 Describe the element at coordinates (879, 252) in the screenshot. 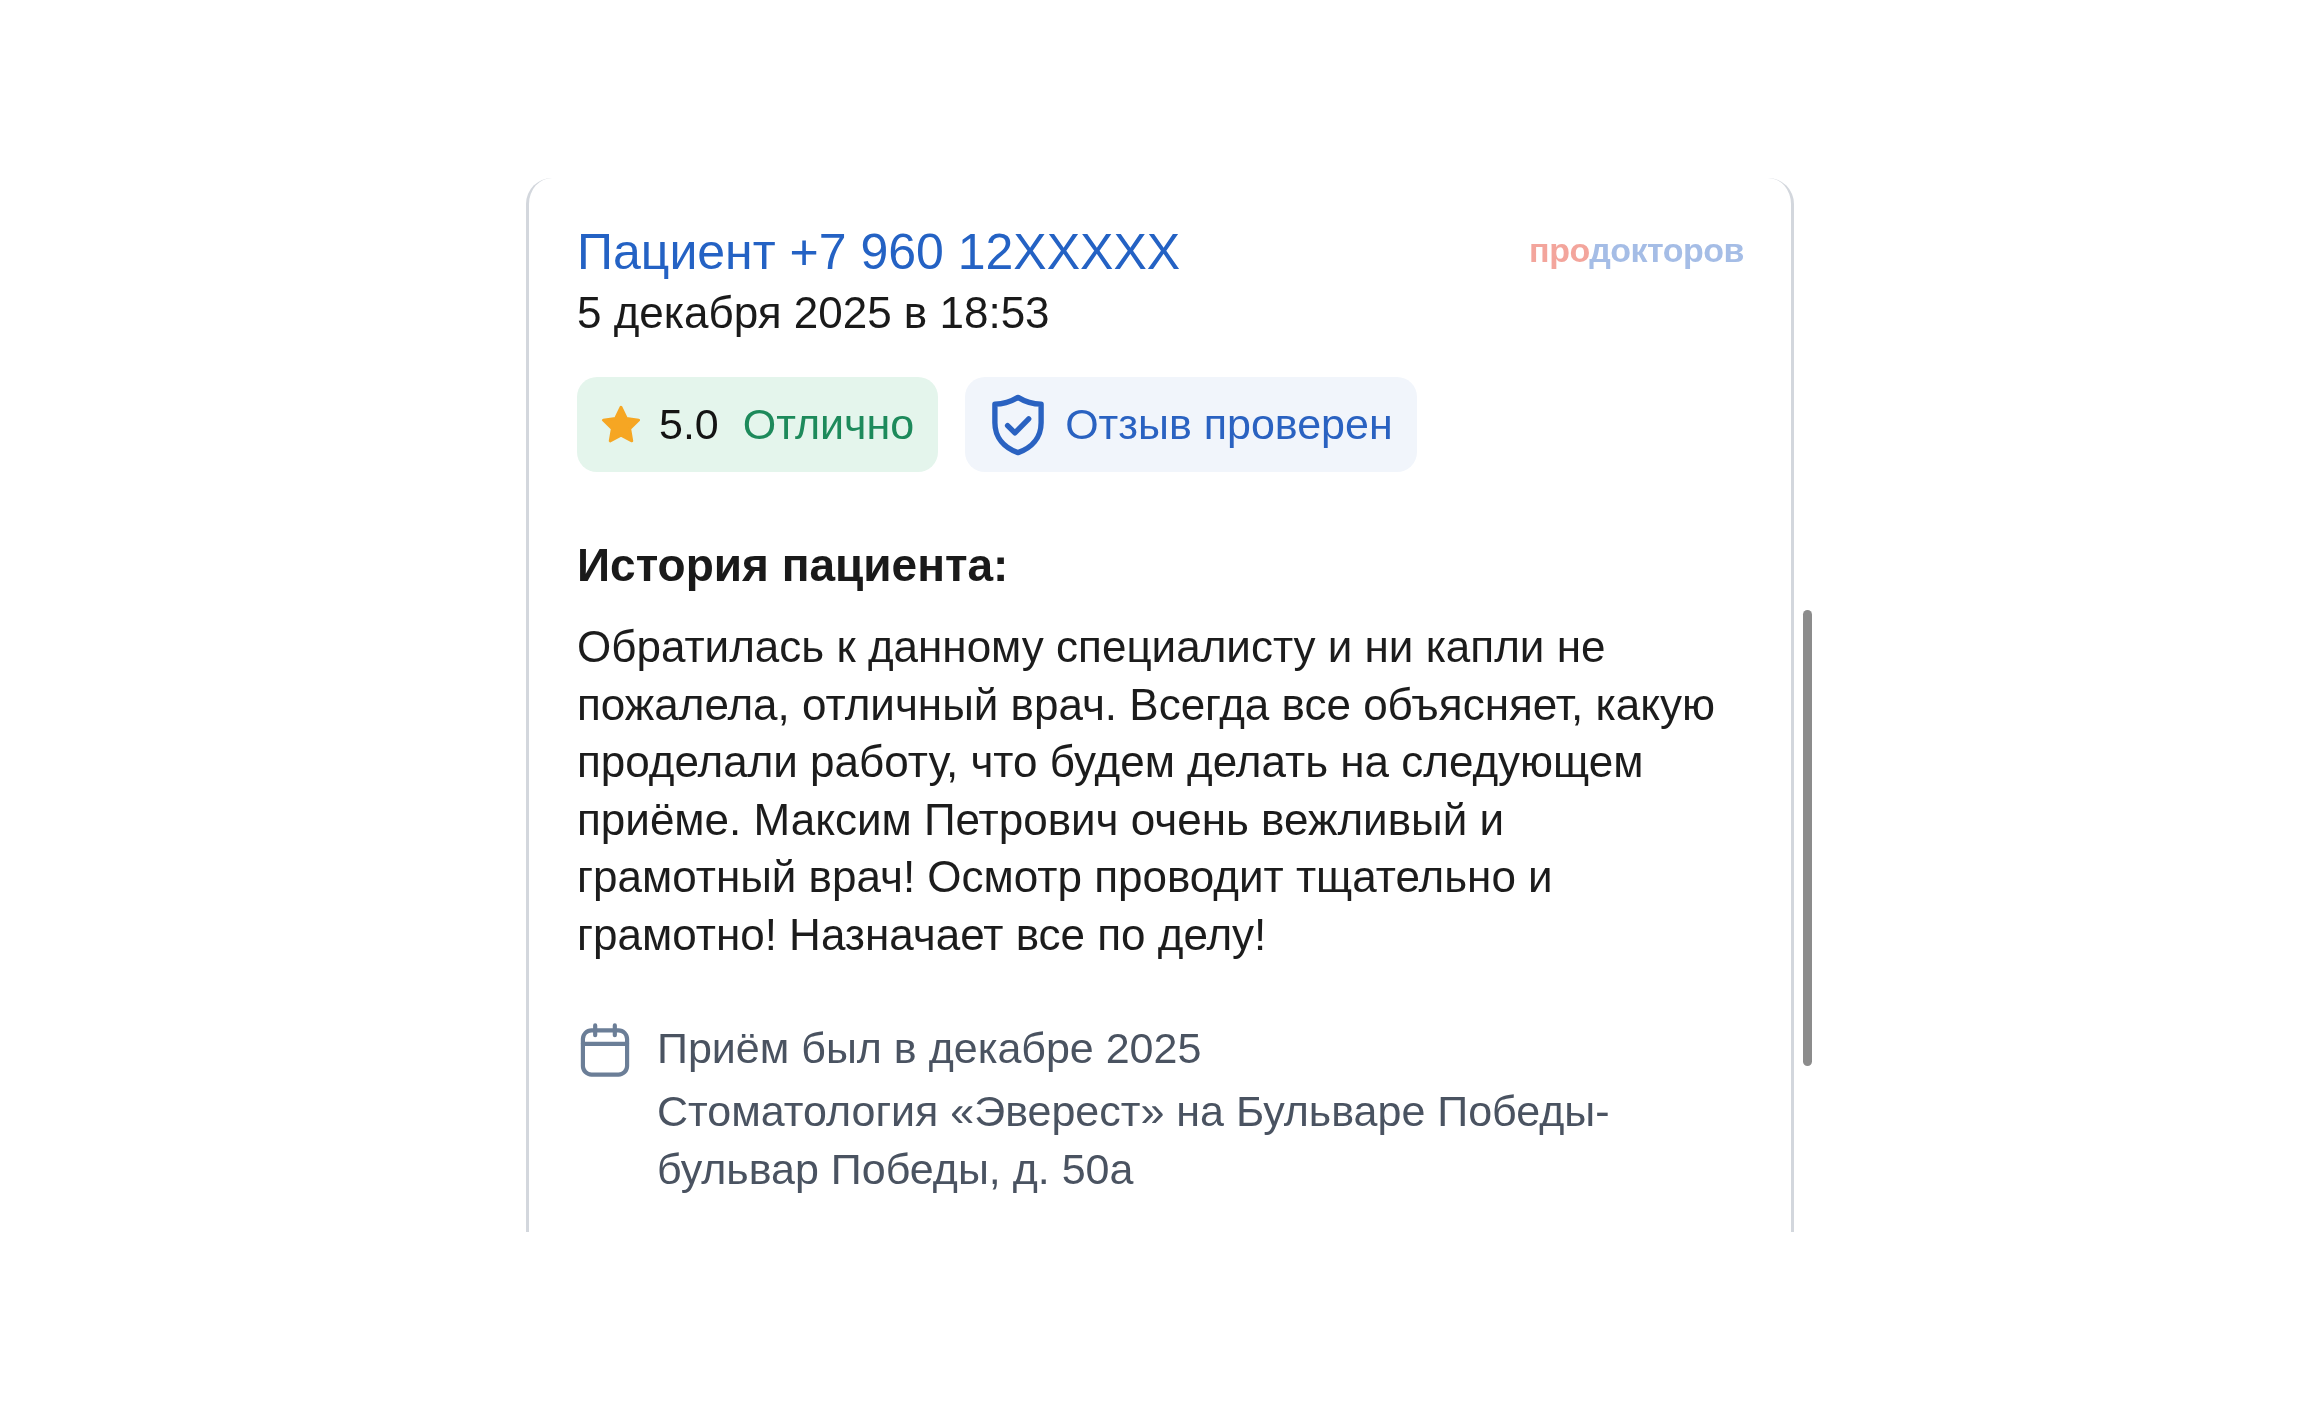

I see `author-name: Пациент +7 960 12XXXXX` at that location.